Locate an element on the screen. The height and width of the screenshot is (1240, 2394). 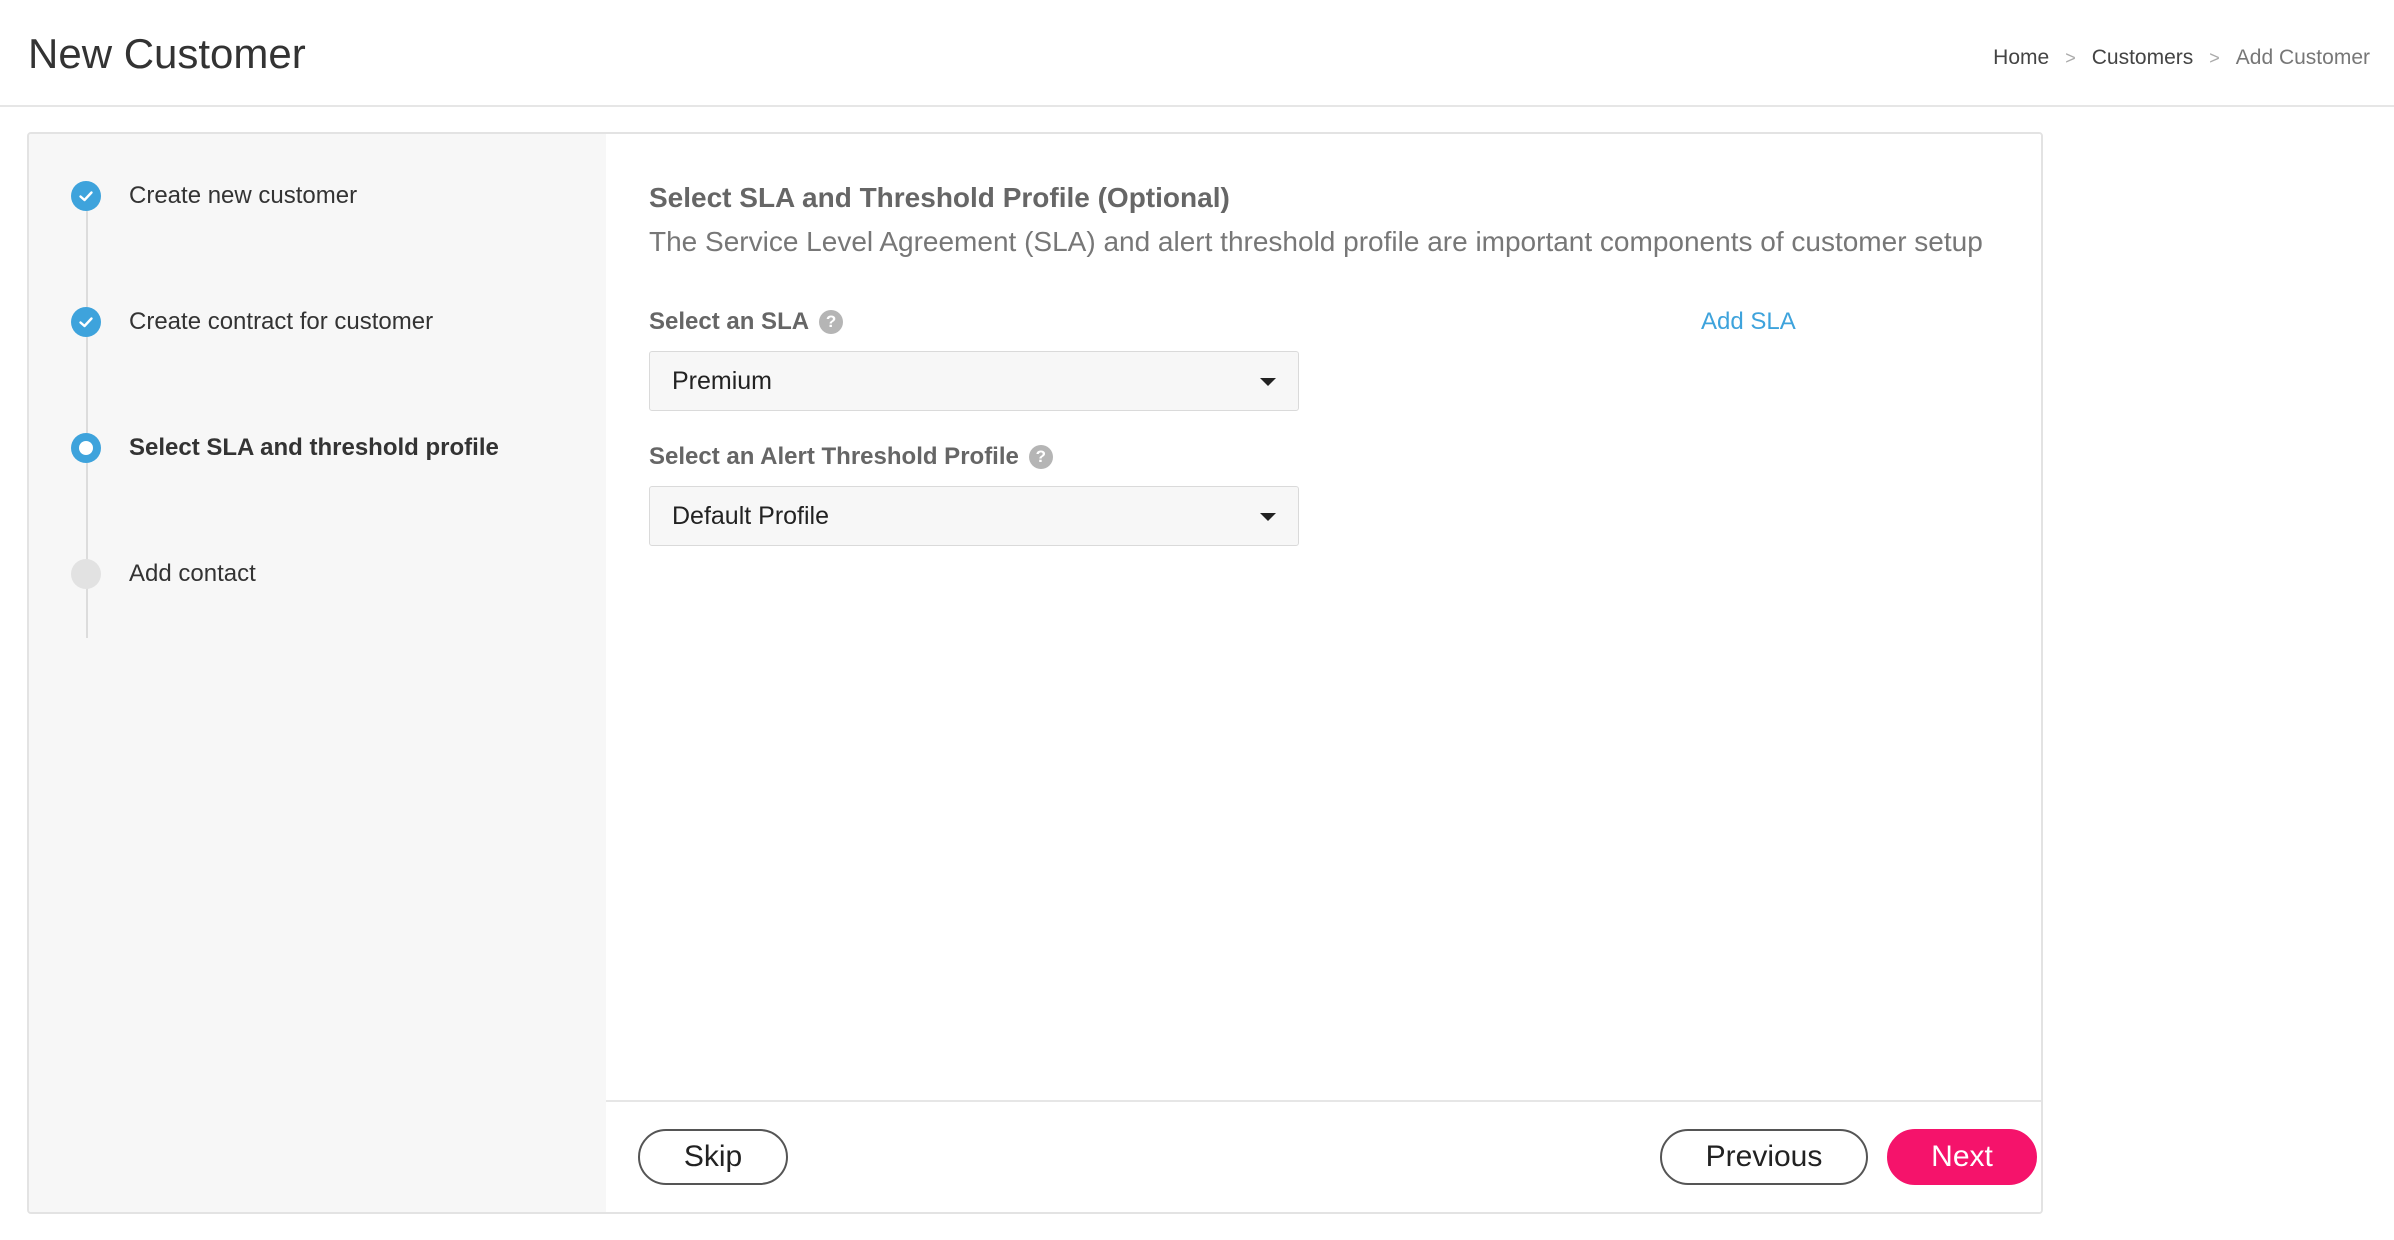
threshold-field-label: Select an Alert Threshold Profile ? is located at coordinates (851, 457).